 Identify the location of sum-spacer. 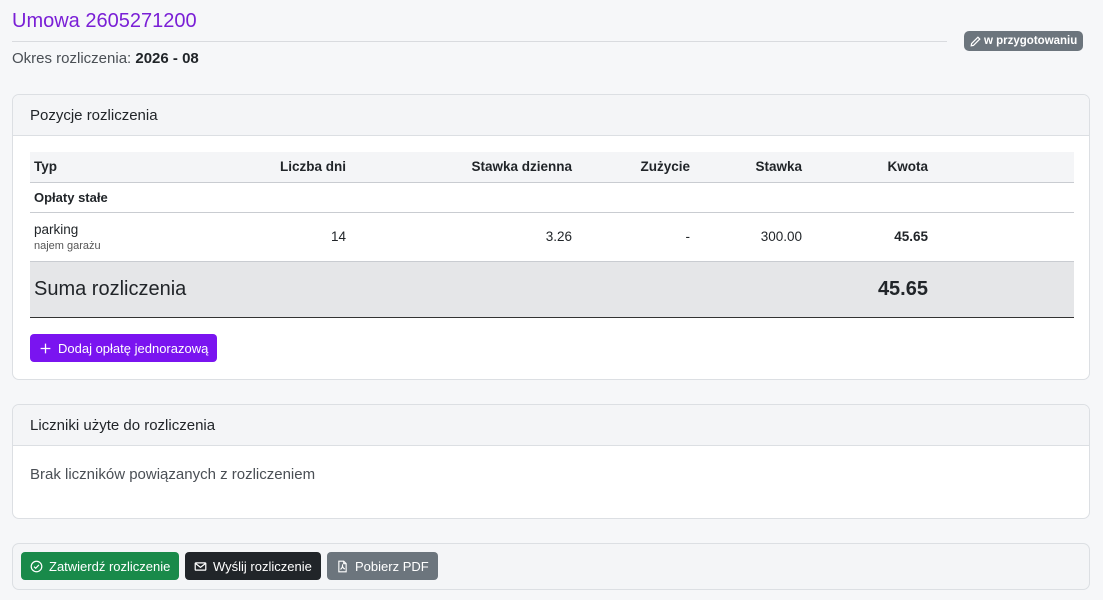
(1003, 289).